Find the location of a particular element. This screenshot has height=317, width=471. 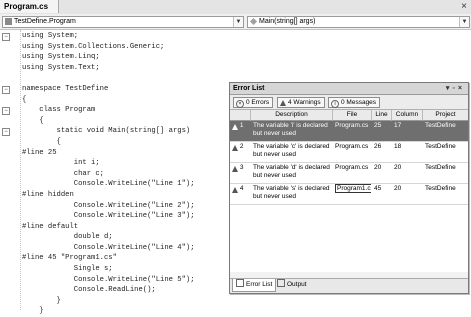

column-header-description: Description is located at coordinates (292, 115).